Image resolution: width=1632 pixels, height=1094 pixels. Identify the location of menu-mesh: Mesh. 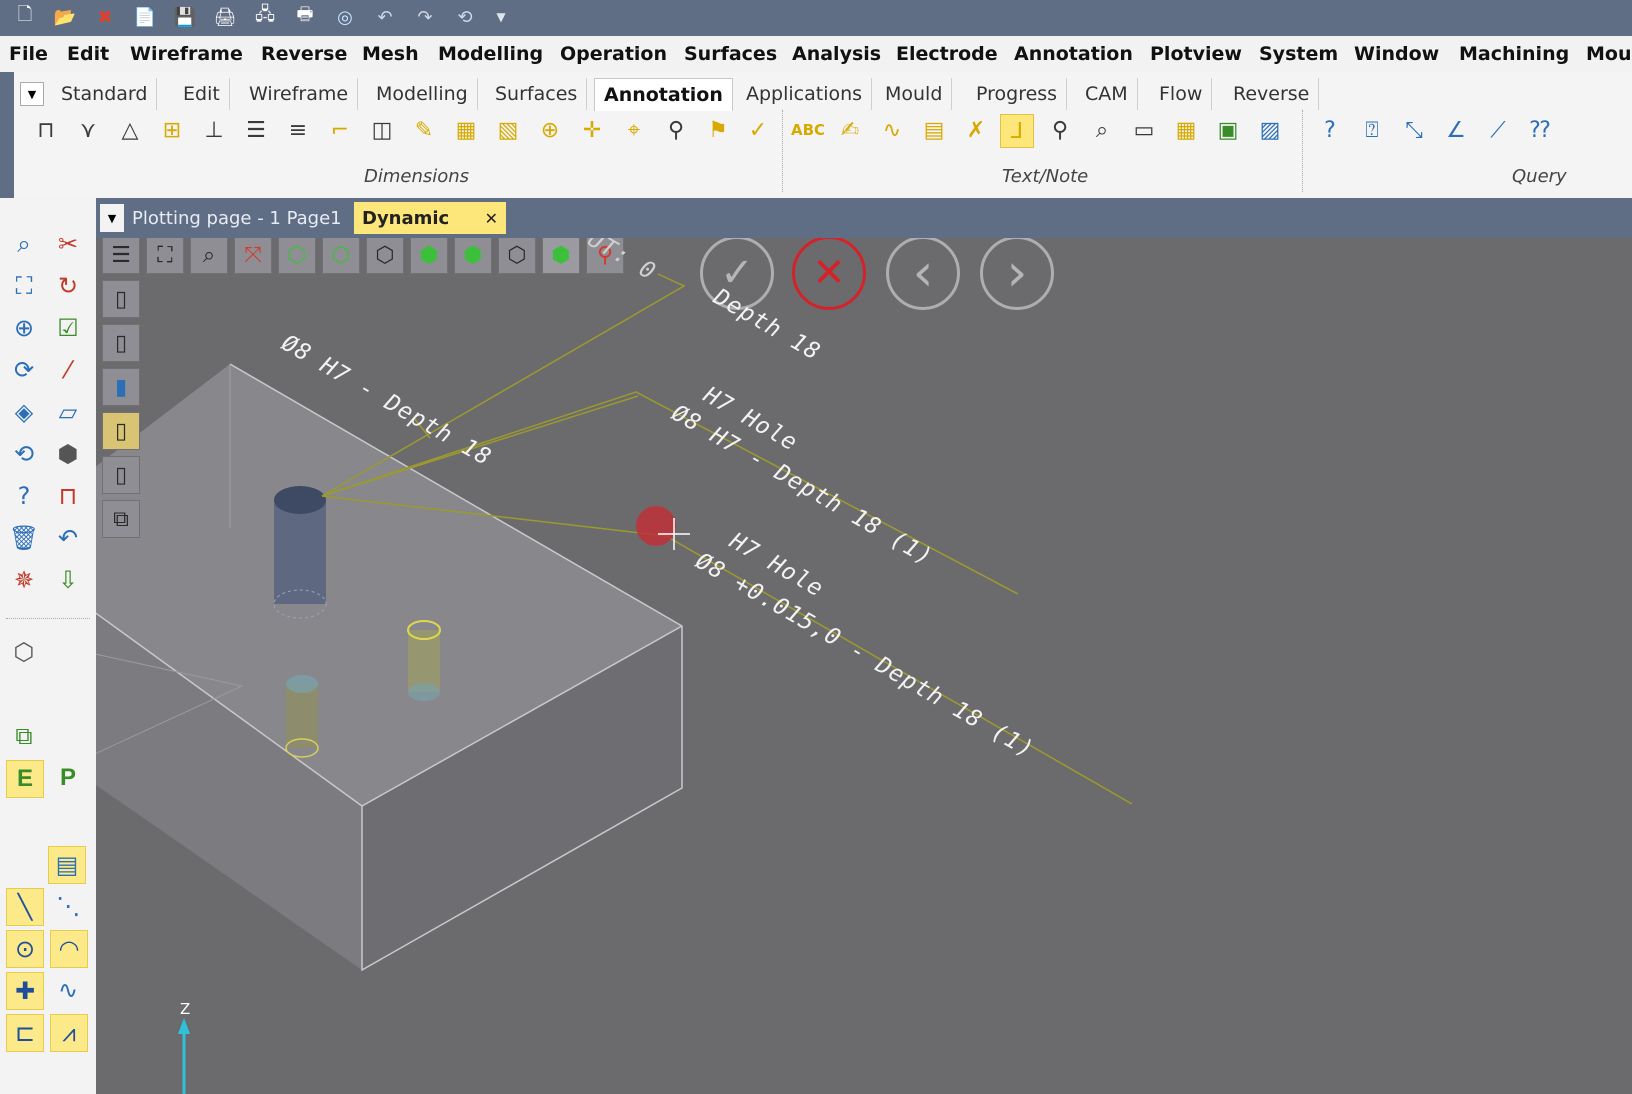
(390, 54).